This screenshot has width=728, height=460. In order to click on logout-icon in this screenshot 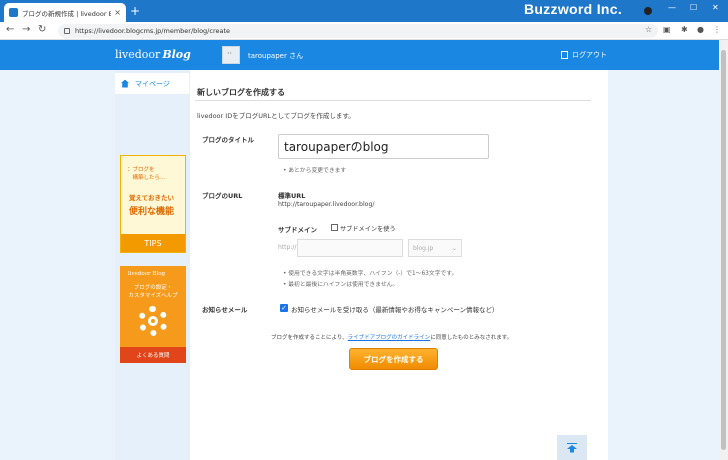, I will do `click(564, 55)`.